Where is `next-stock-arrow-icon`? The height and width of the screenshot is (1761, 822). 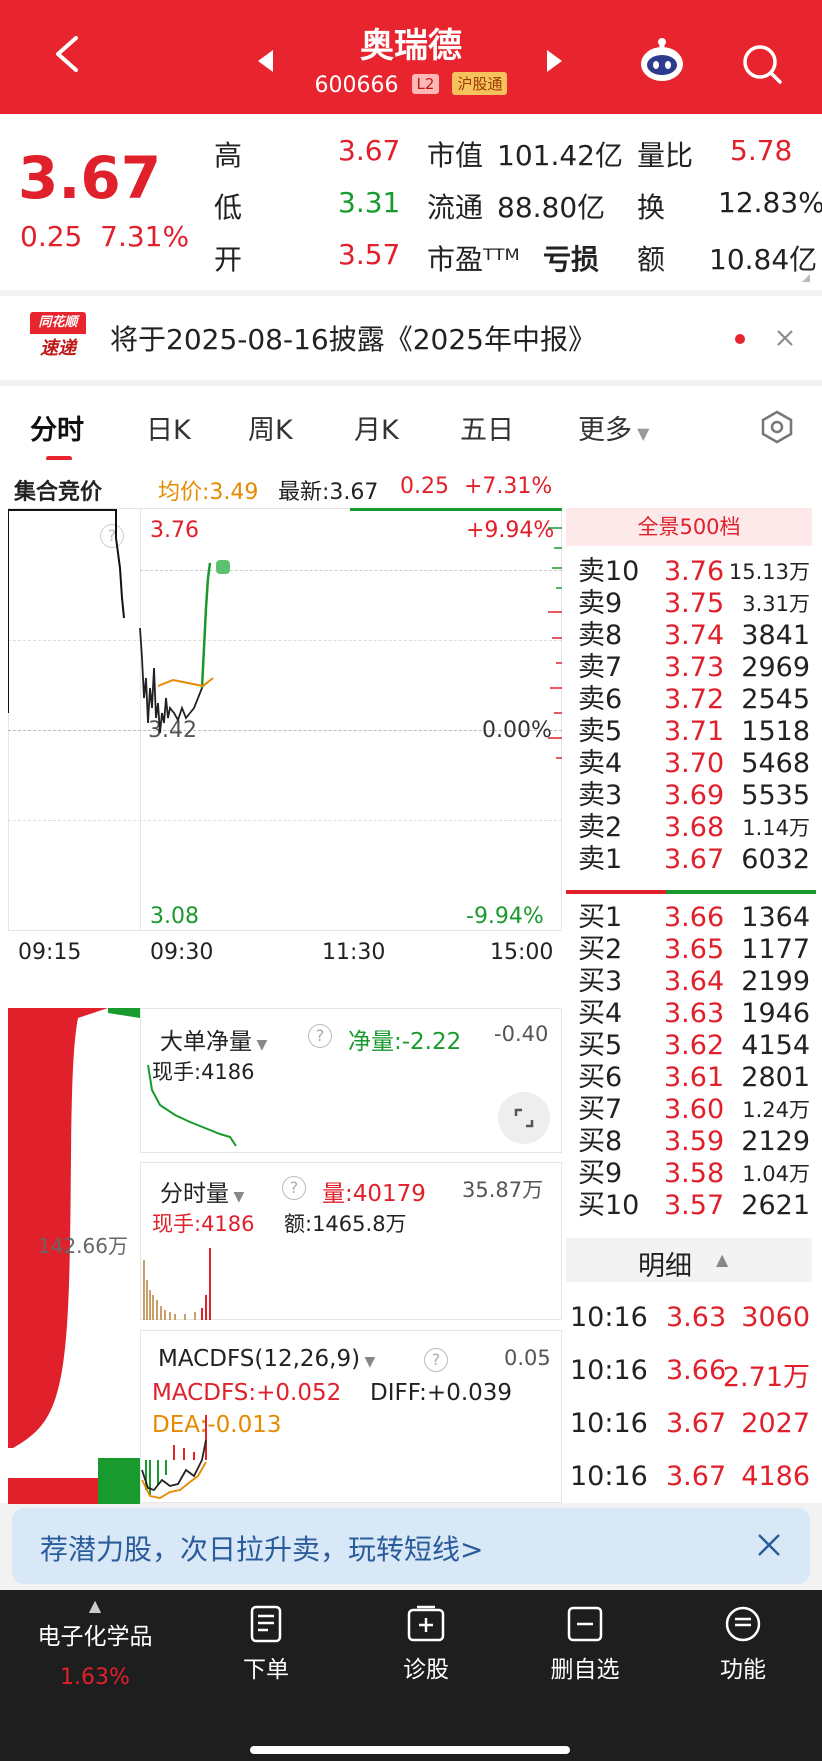 next-stock-arrow-icon is located at coordinates (554, 61).